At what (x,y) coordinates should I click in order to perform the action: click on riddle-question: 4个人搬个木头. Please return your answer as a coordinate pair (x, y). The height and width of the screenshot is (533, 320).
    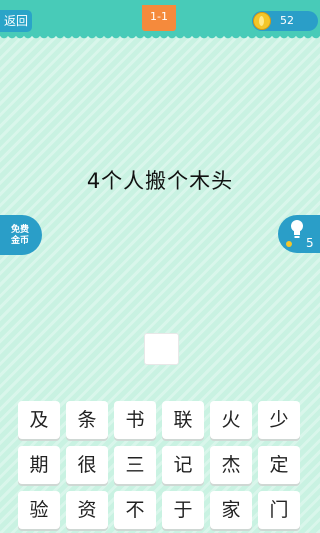
    Looking at the image, I should click on (160, 181).